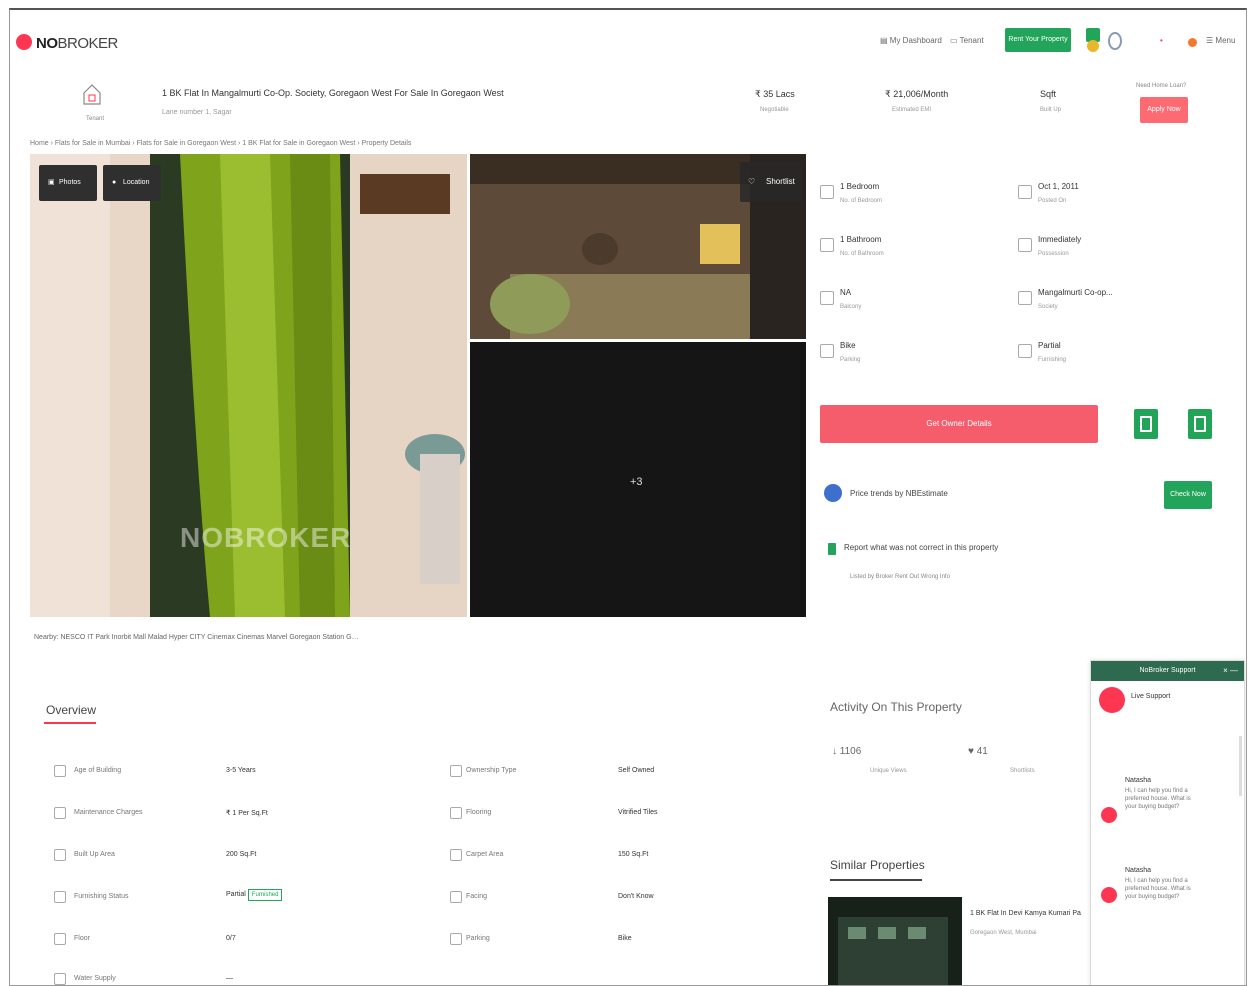  Describe the element at coordinates (478, 938) in the screenshot. I see `overview-label: Parking` at that location.